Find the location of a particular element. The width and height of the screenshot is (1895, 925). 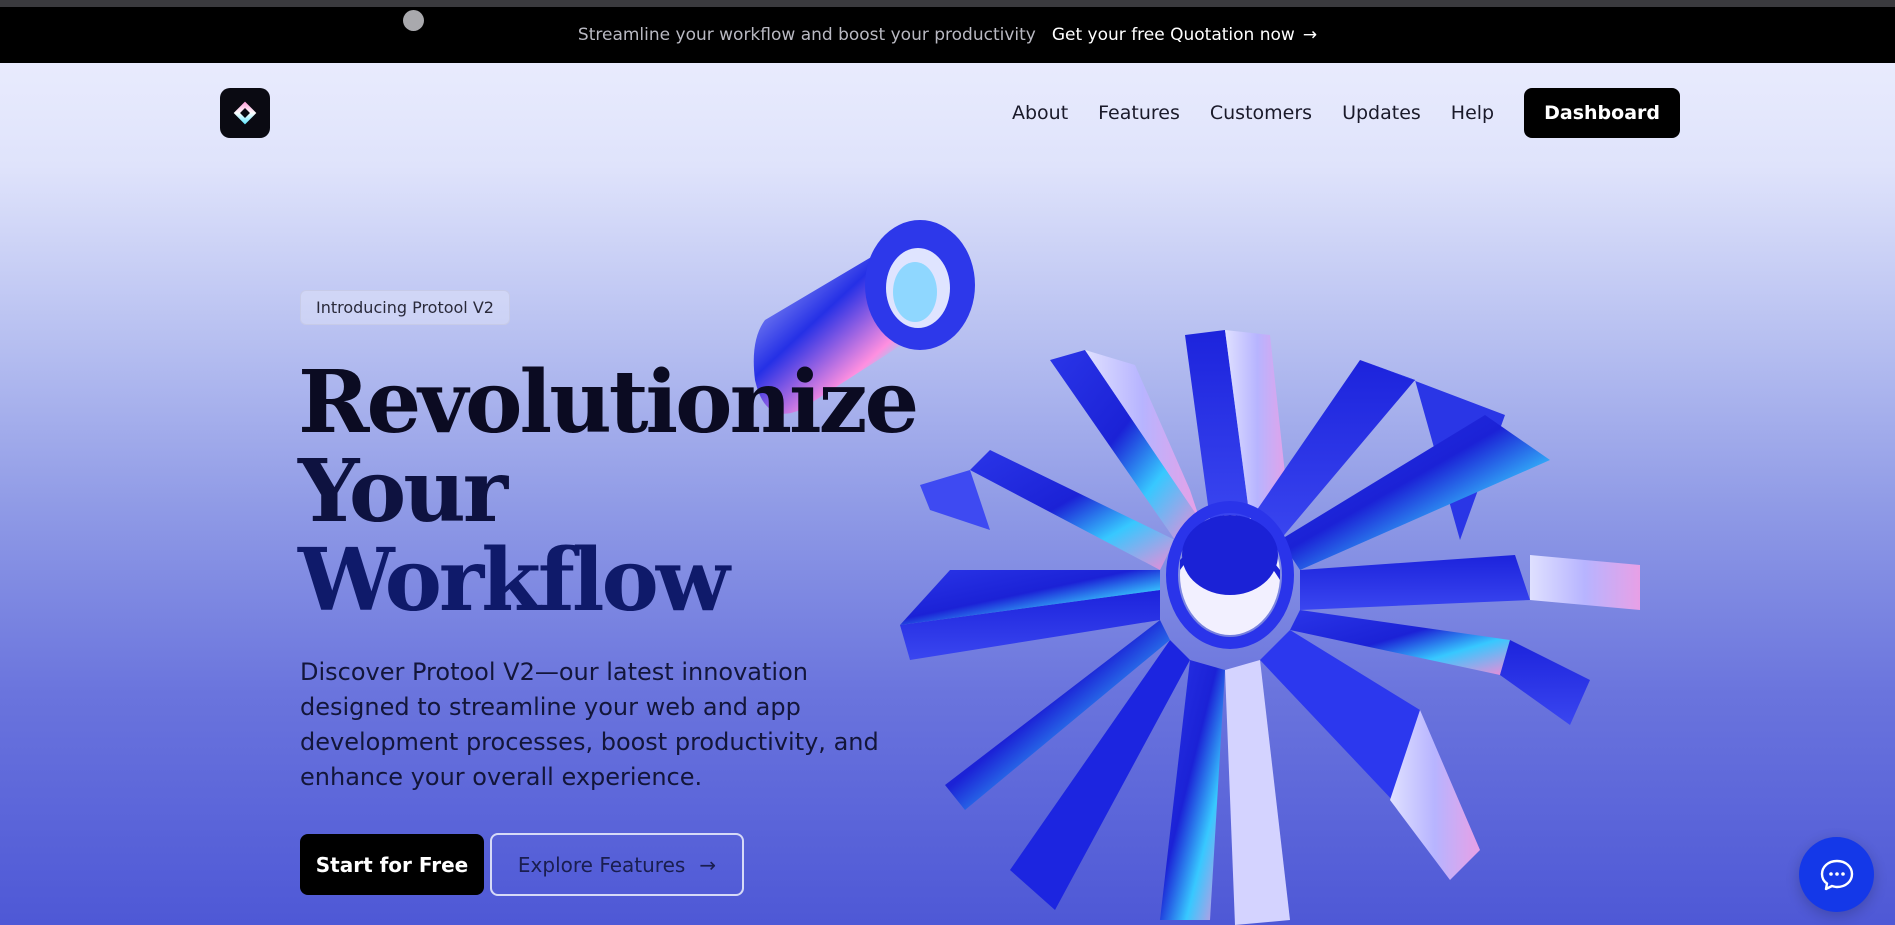

chat-button is located at coordinates (1836, 874).